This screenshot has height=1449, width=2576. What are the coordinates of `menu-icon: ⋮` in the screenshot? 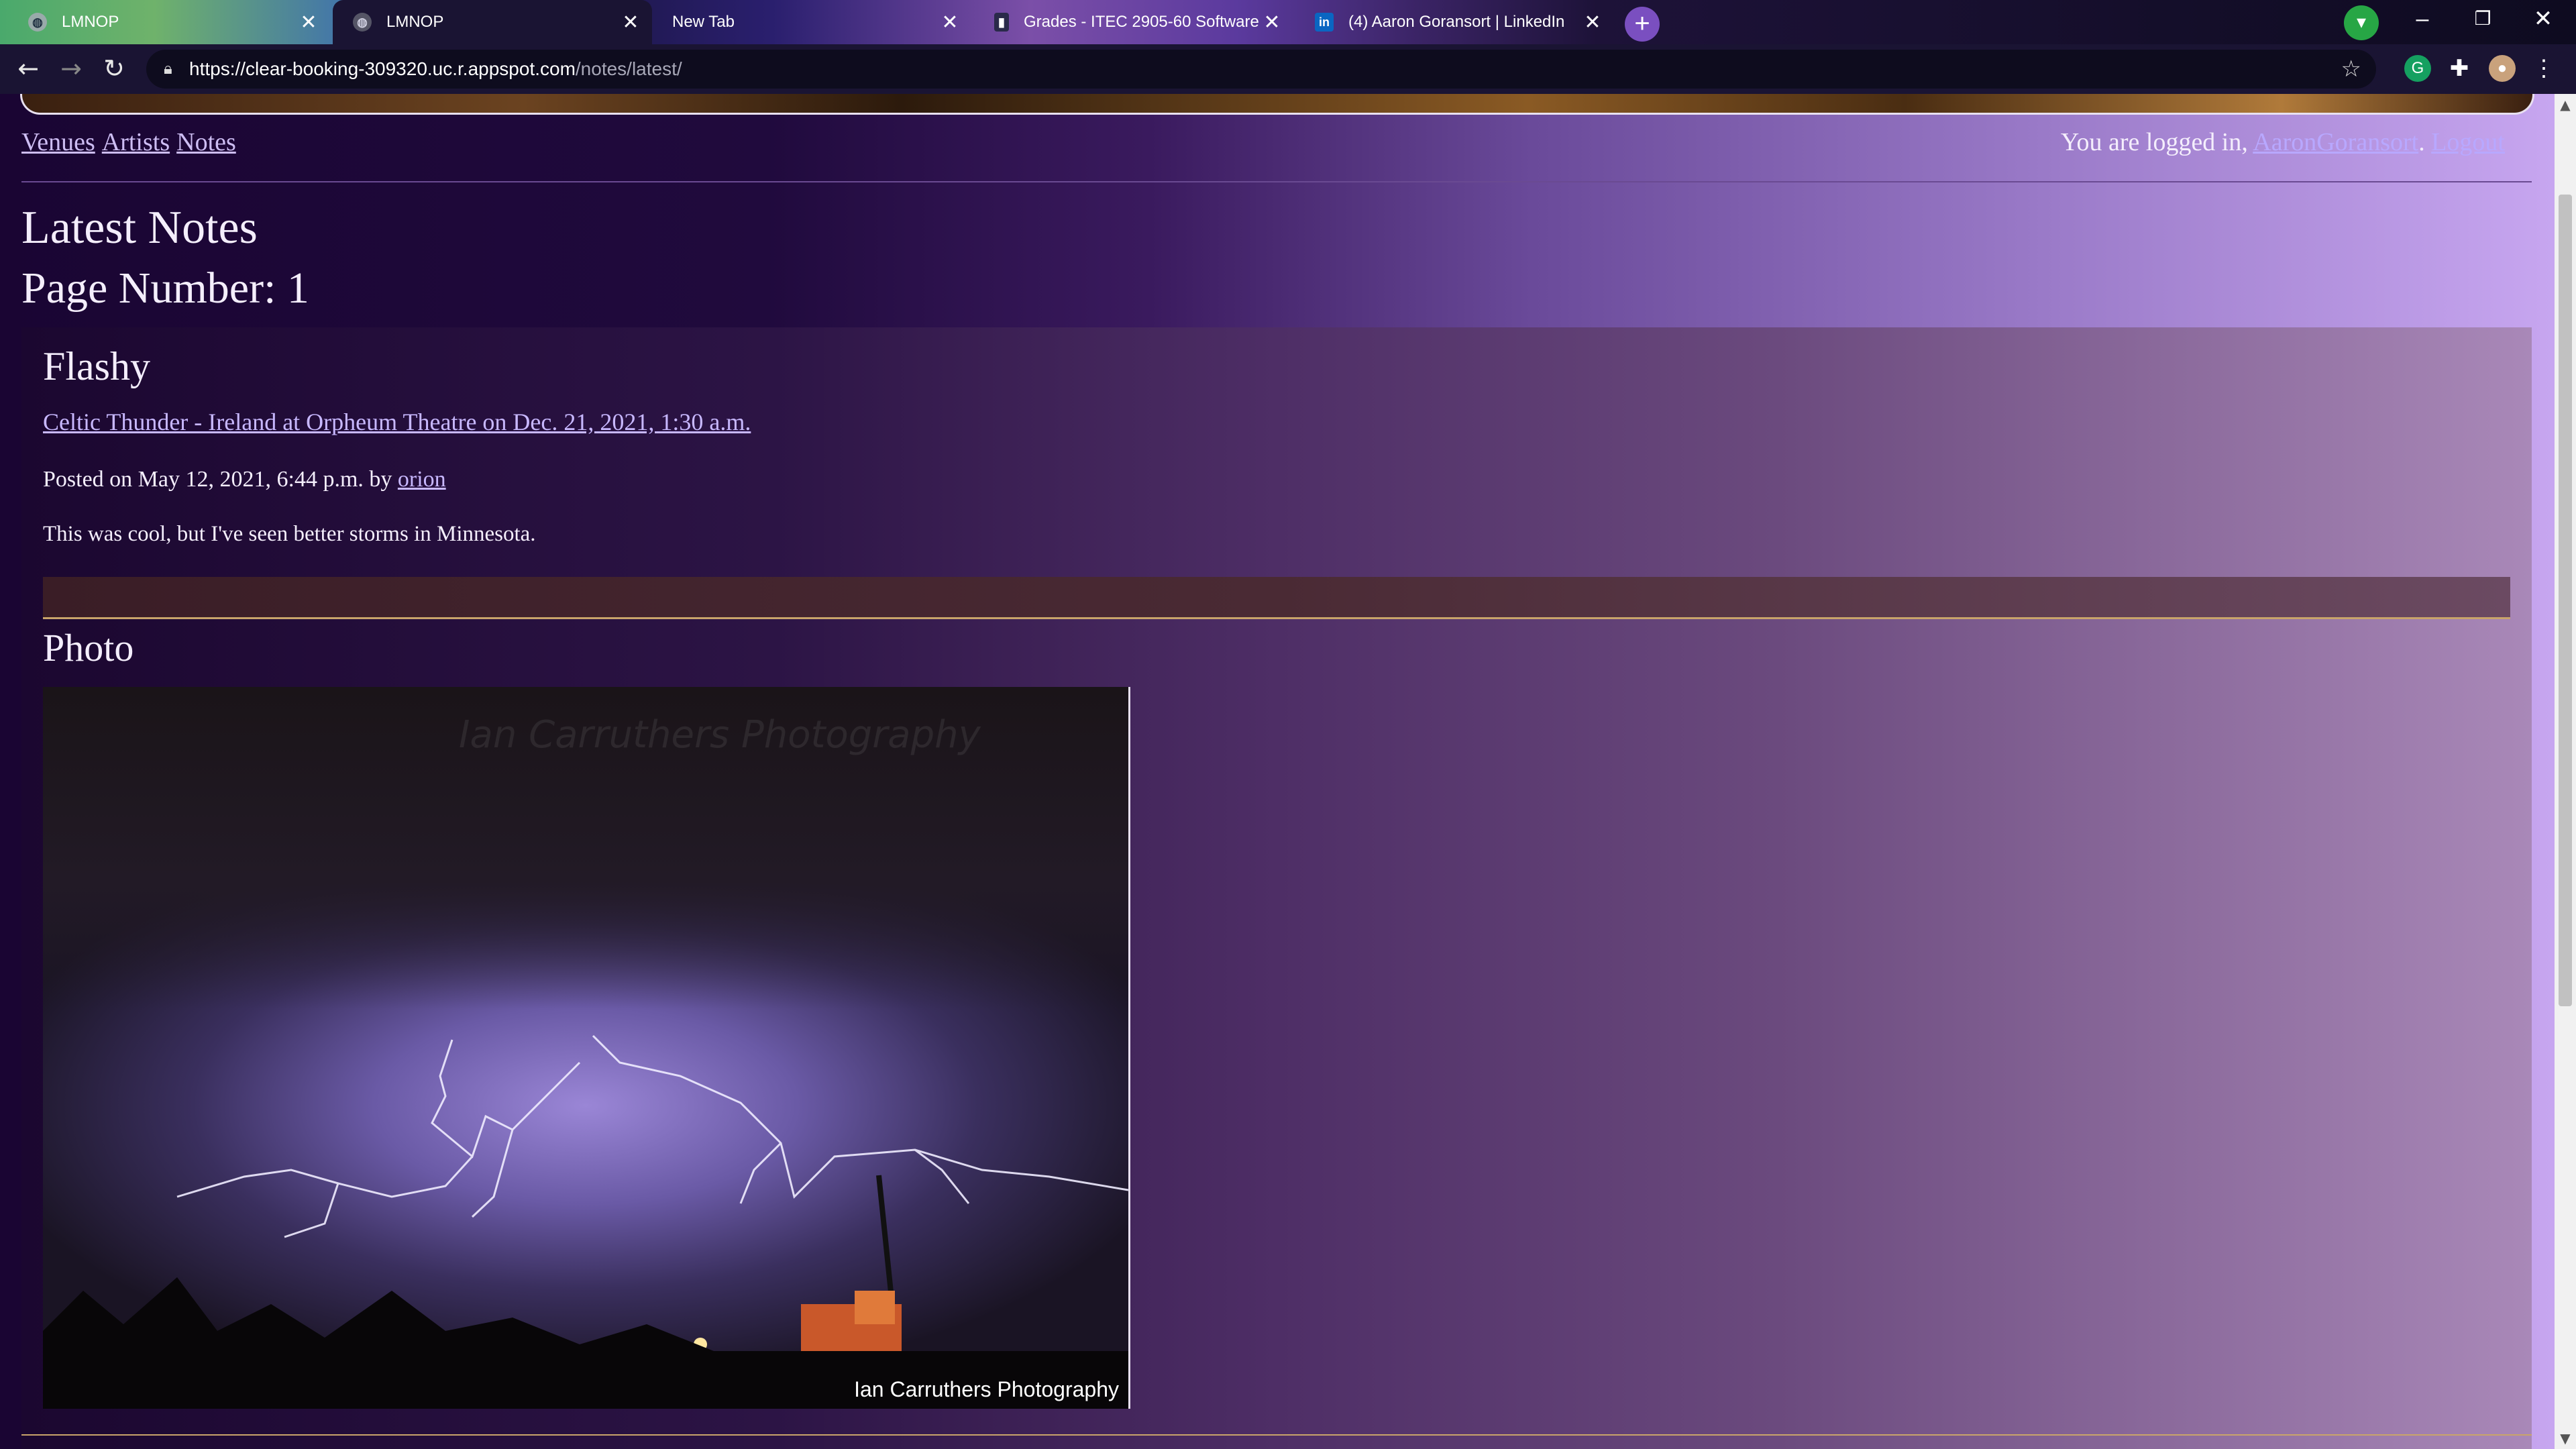 It's located at (2543, 68).